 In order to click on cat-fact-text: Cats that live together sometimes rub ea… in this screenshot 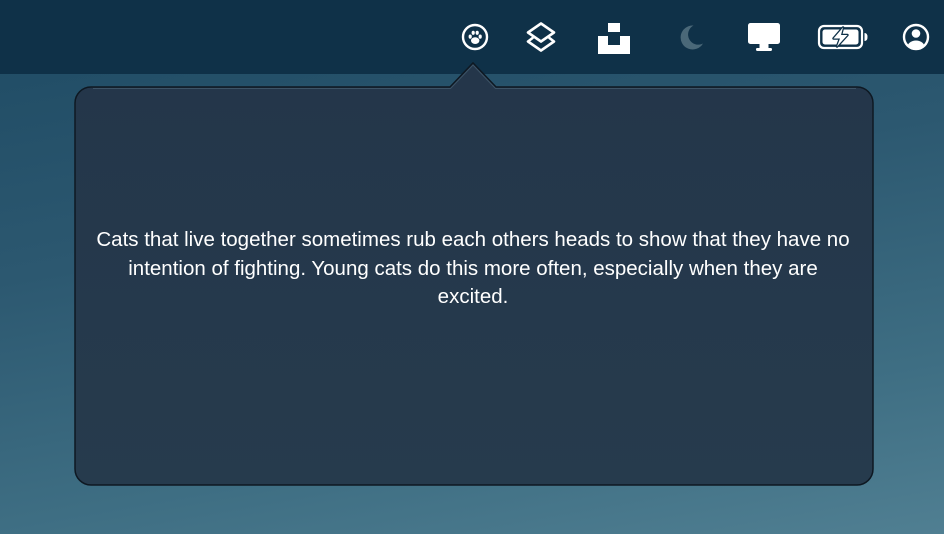, I will do `click(473, 268)`.